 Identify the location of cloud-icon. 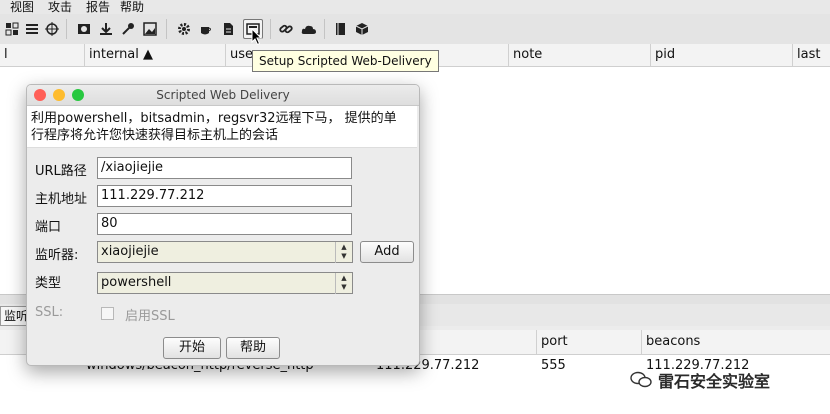
(309, 29).